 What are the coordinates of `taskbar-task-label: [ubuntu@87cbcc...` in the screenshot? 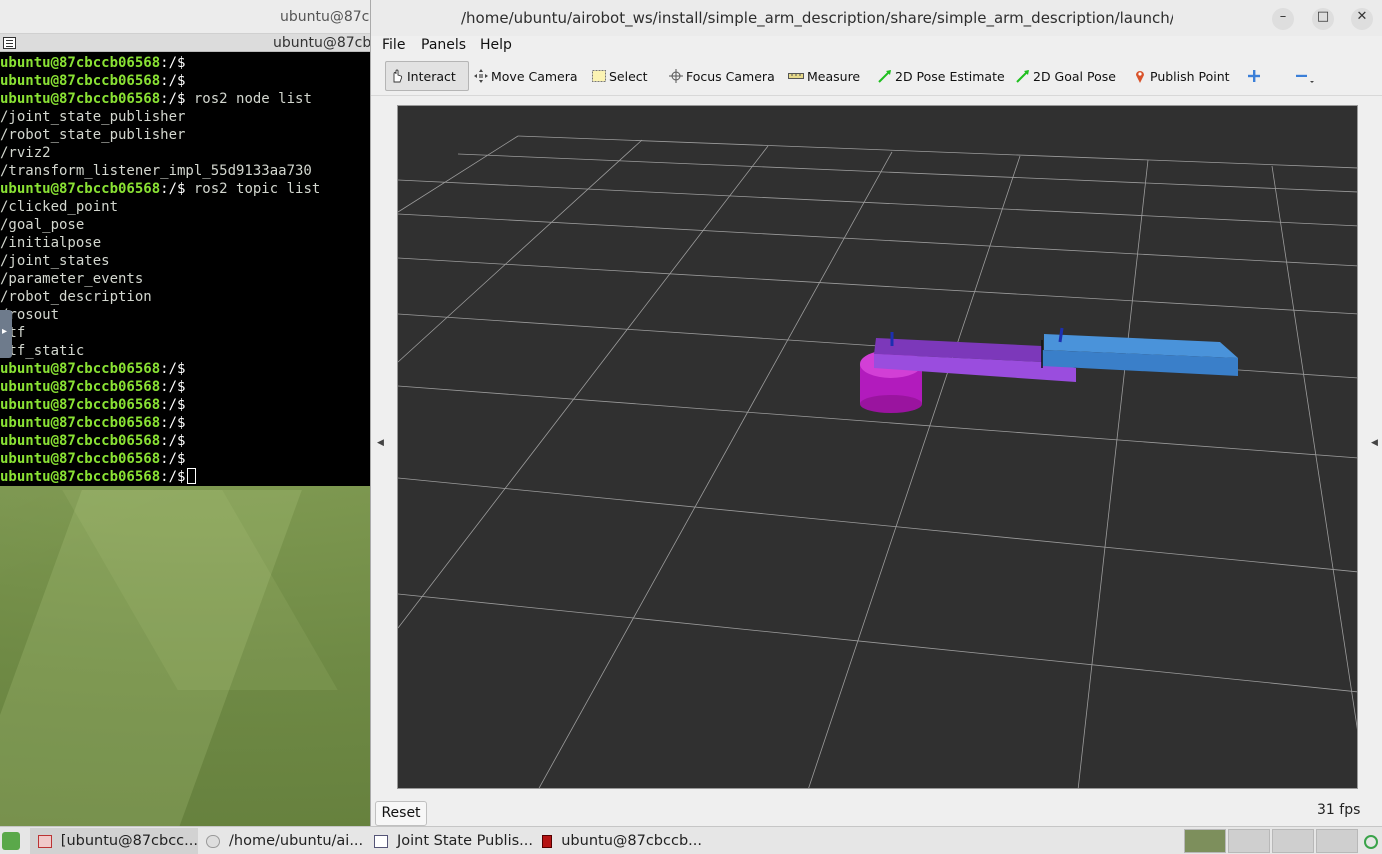 It's located at (129, 841).